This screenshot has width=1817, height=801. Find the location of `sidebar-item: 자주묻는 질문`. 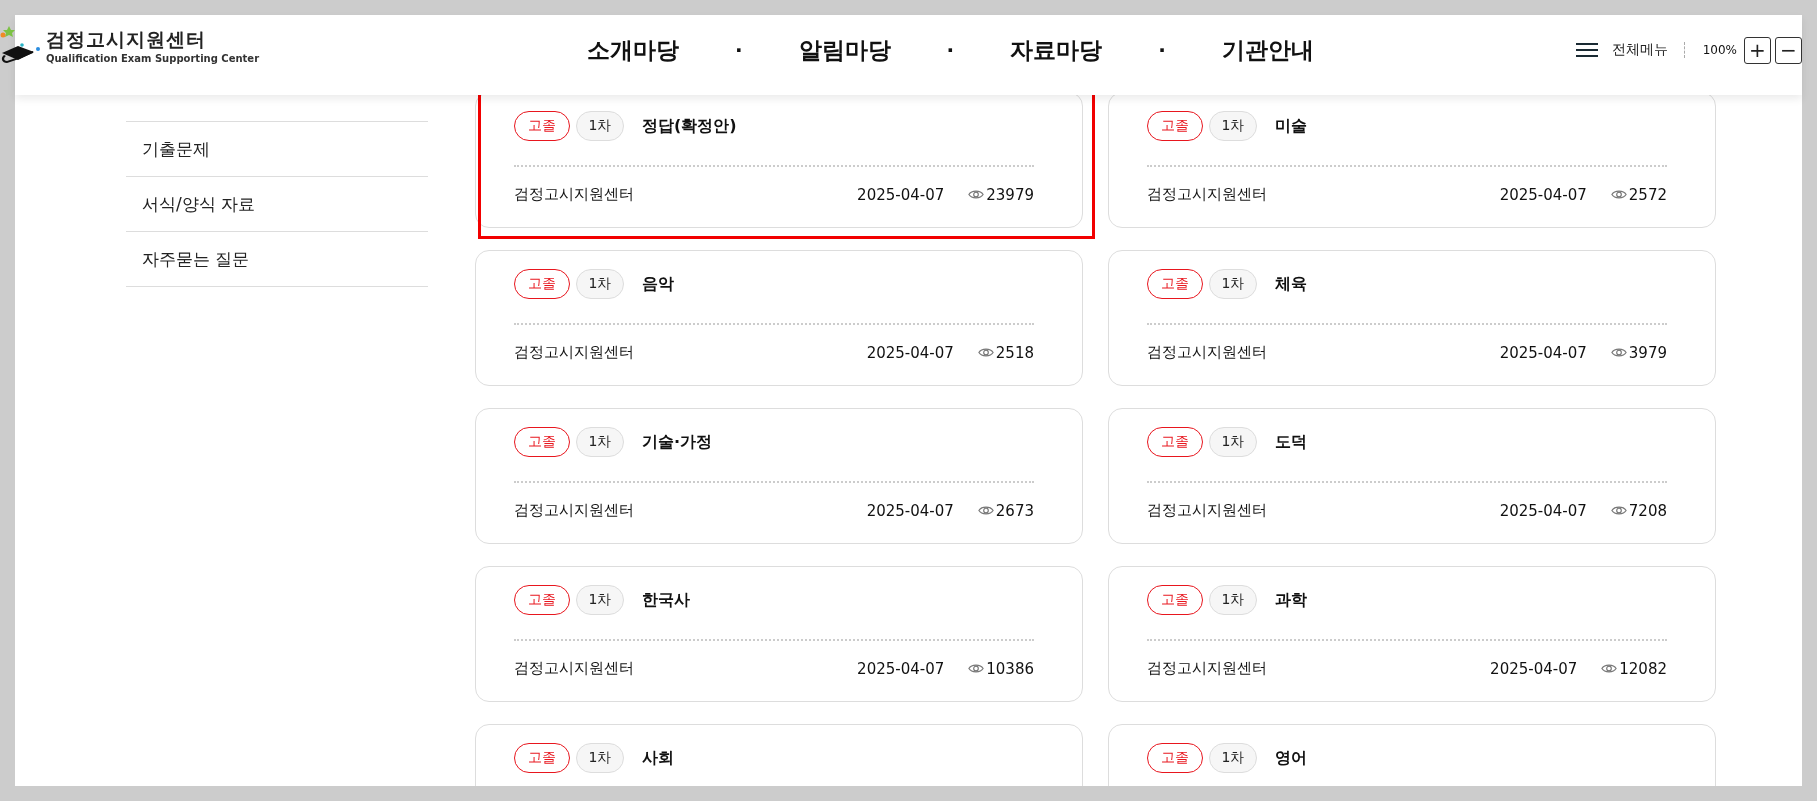

sidebar-item: 자주묻는 질문 is located at coordinates (277, 259).